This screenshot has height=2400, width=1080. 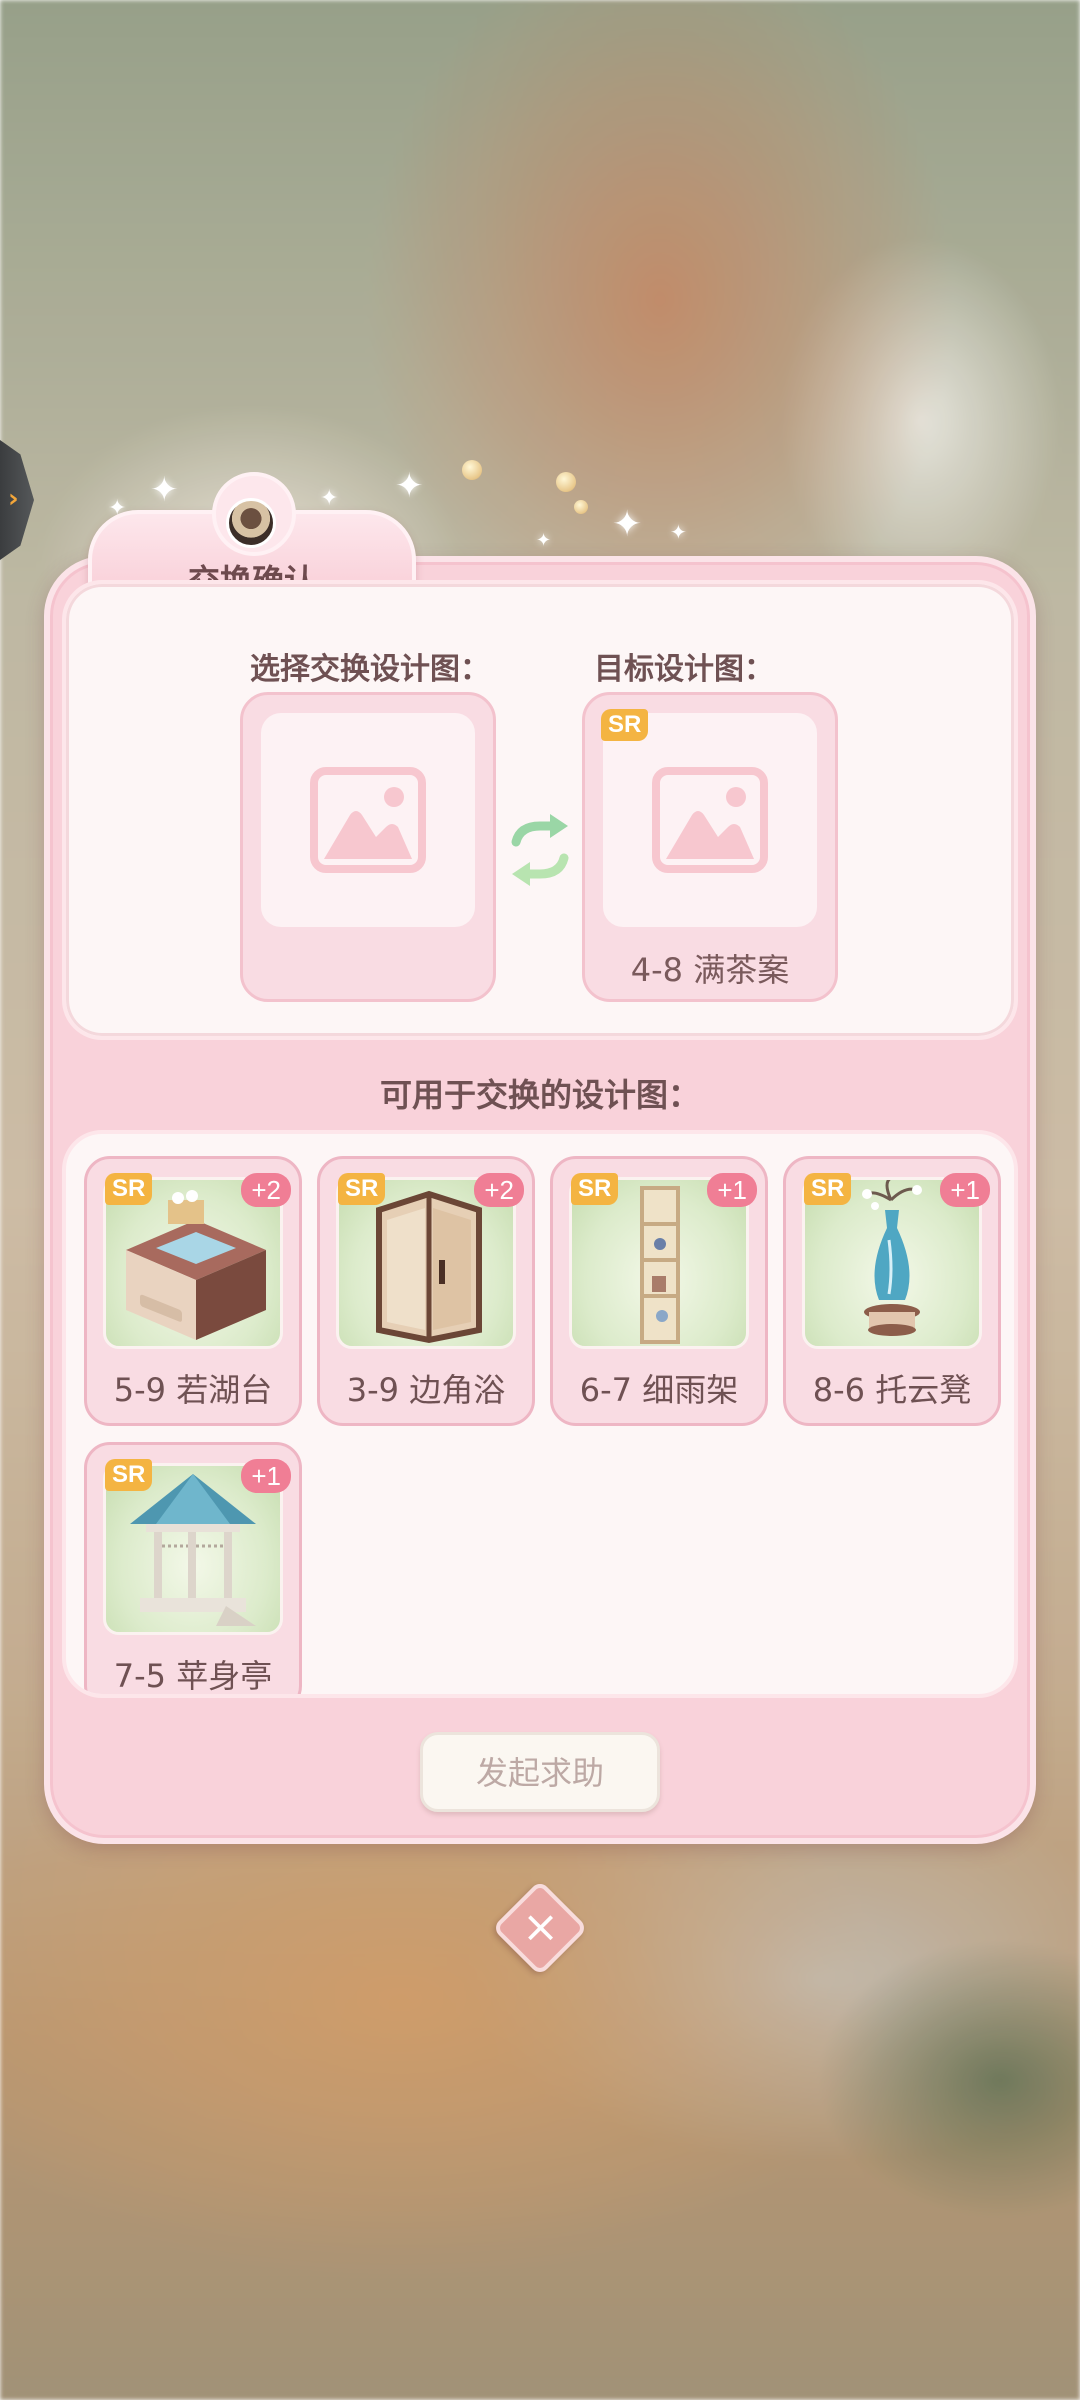 What do you see at coordinates (541, 1927) in the screenshot?
I see `close-icon: ×` at bounding box center [541, 1927].